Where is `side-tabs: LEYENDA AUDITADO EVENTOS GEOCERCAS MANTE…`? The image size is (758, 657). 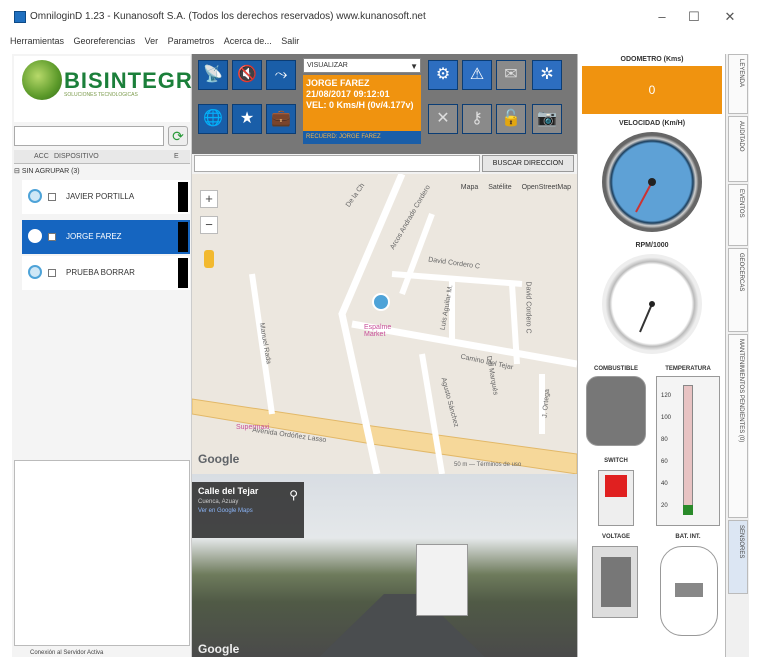 side-tabs: LEYENDA AUDITADO EVENTOS GEOCERCAS MANTE… is located at coordinates (737, 355).